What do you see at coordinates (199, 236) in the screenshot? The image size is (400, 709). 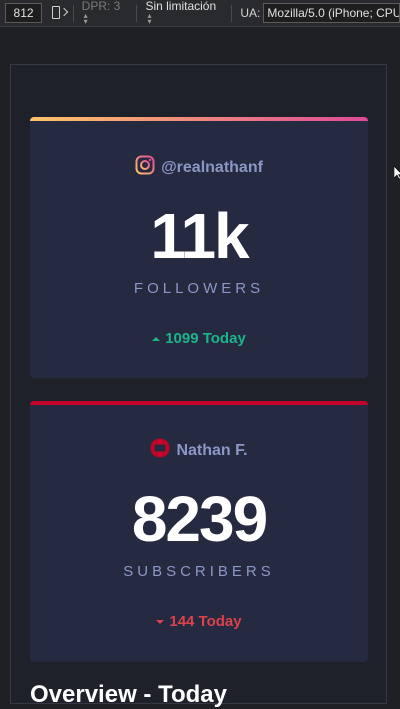 I see `follower-count: 11k` at bounding box center [199, 236].